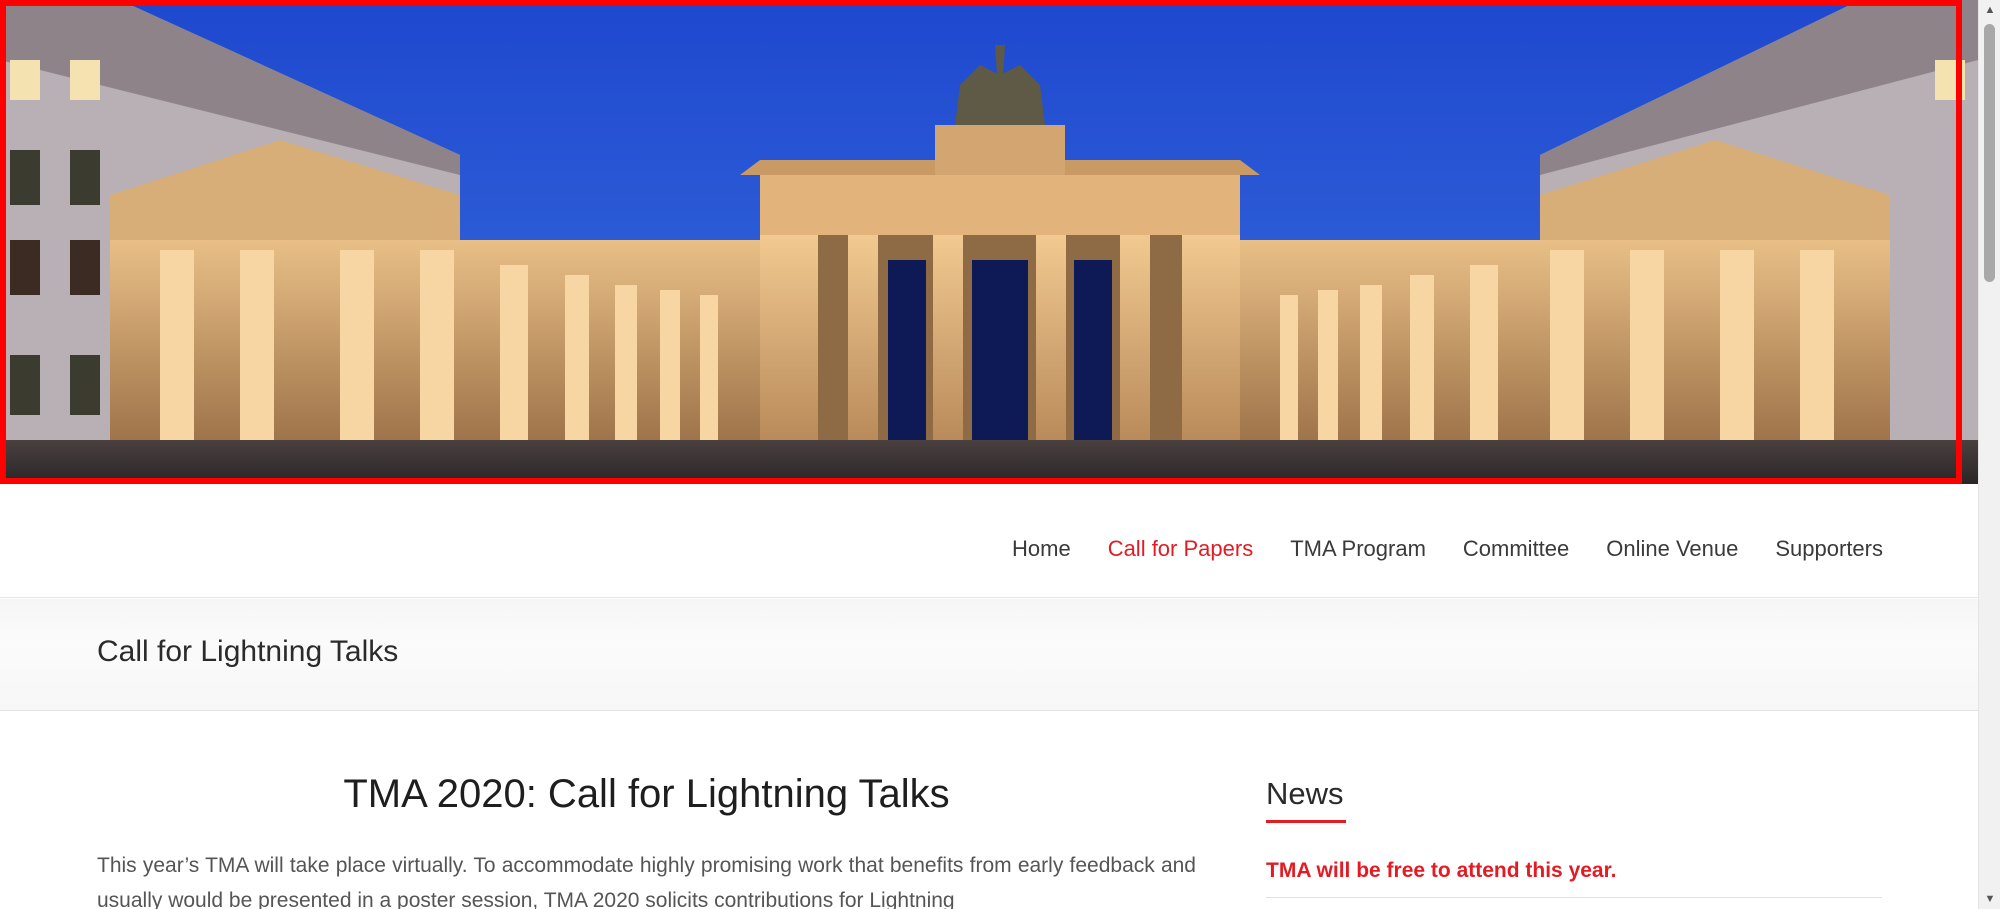  I want to click on news-widget-title: News, so click(1305, 793).